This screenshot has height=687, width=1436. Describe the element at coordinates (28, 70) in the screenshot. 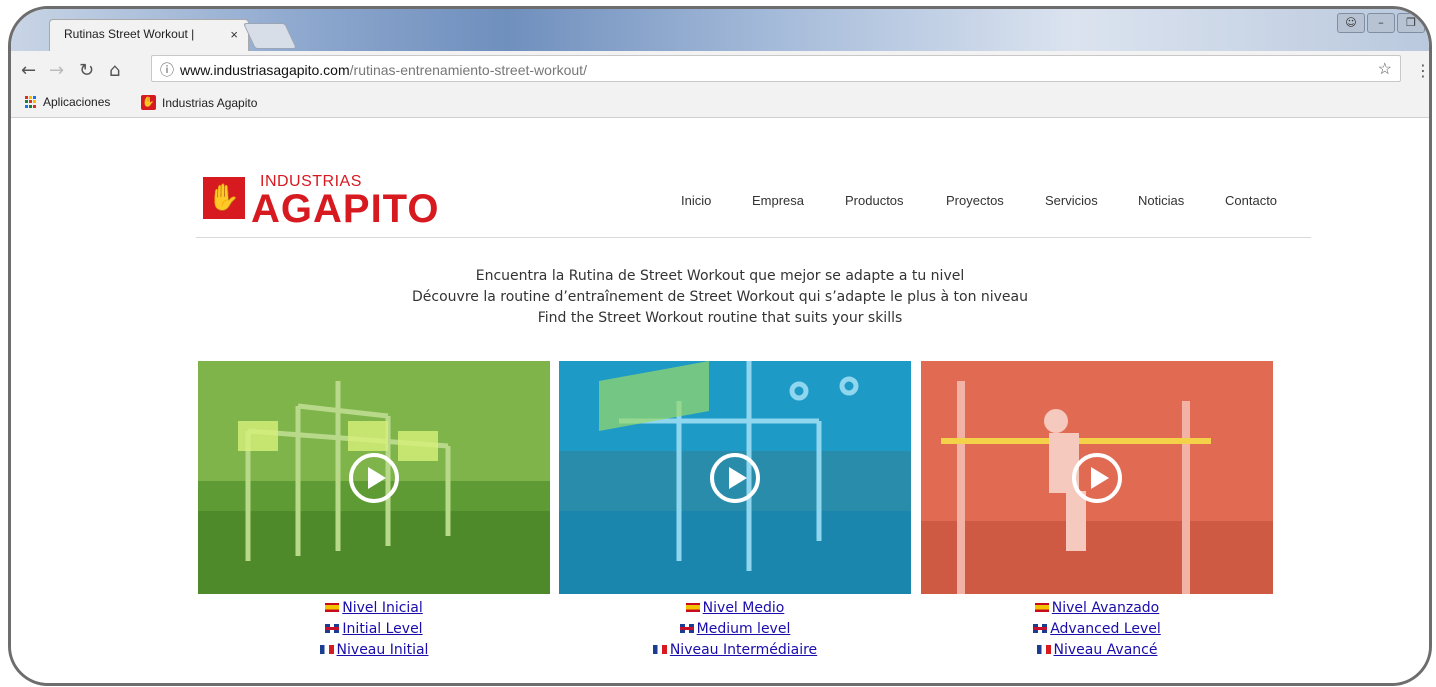

I see `back-icon: ←` at that location.